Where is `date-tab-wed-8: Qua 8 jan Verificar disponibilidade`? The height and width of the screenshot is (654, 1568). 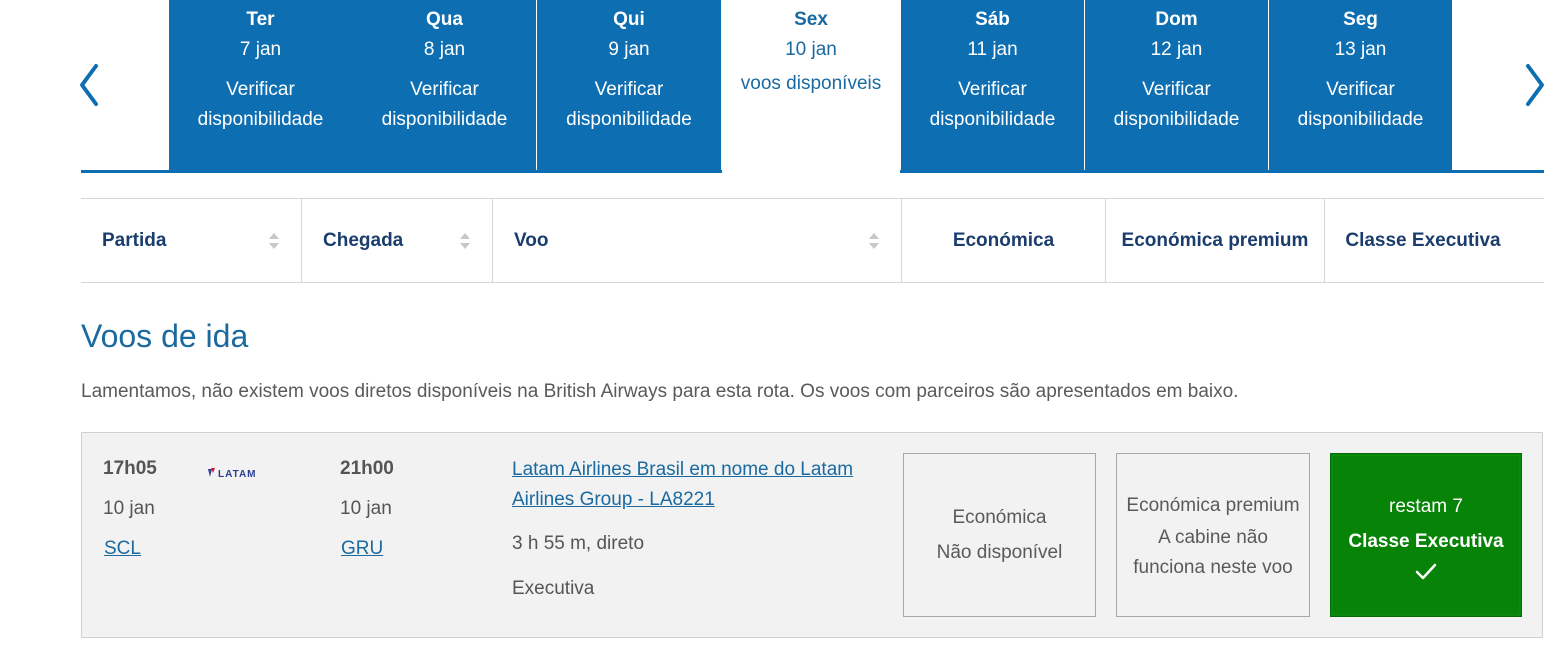
date-tab-wed-8: Qua 8 jan Verificar disponibilidade is located at coordinates (444, 85).